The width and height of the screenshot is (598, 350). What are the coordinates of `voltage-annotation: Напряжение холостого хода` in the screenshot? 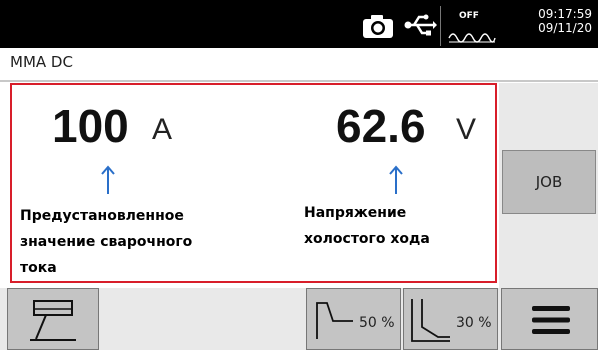 It's located at (389, 226).